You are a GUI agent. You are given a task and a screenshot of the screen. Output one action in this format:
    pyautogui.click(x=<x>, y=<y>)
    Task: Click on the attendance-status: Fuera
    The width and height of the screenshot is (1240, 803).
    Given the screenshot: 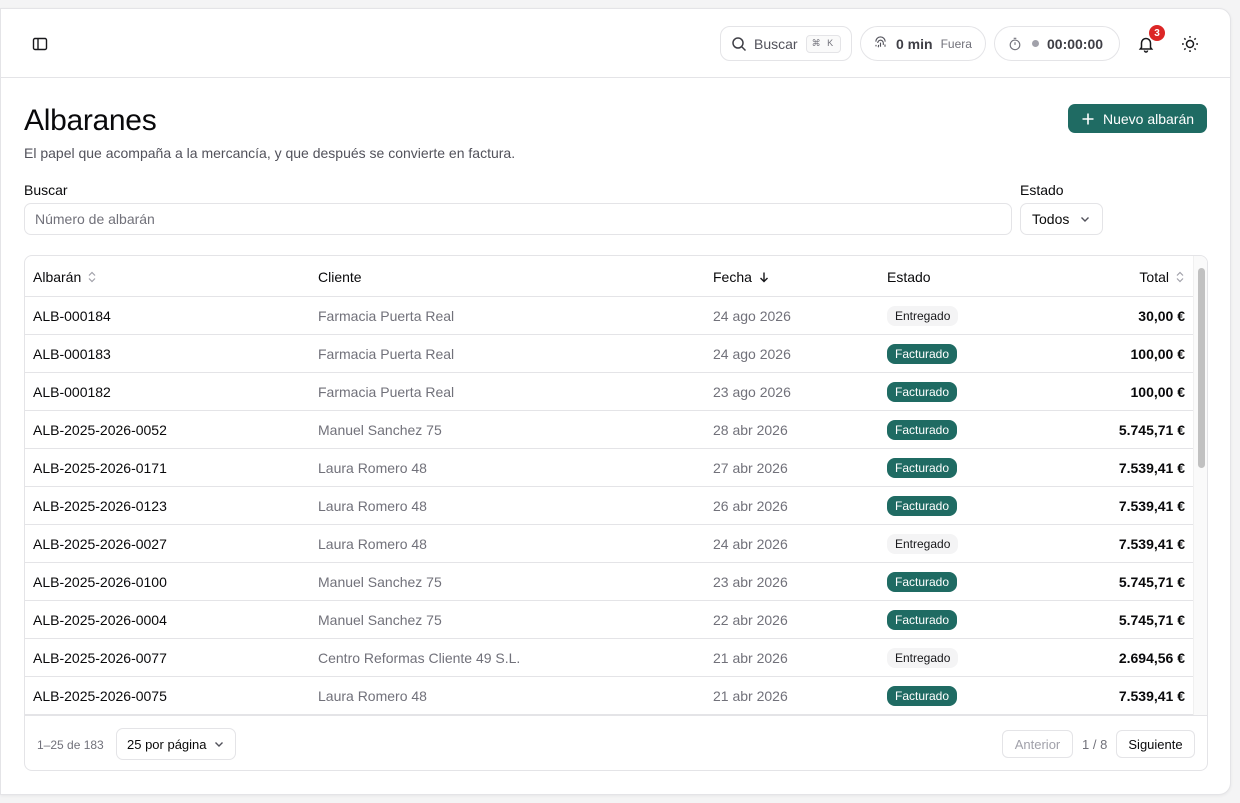 What is the action you would take?
    pyautogui.click(x=956, y=43)
    